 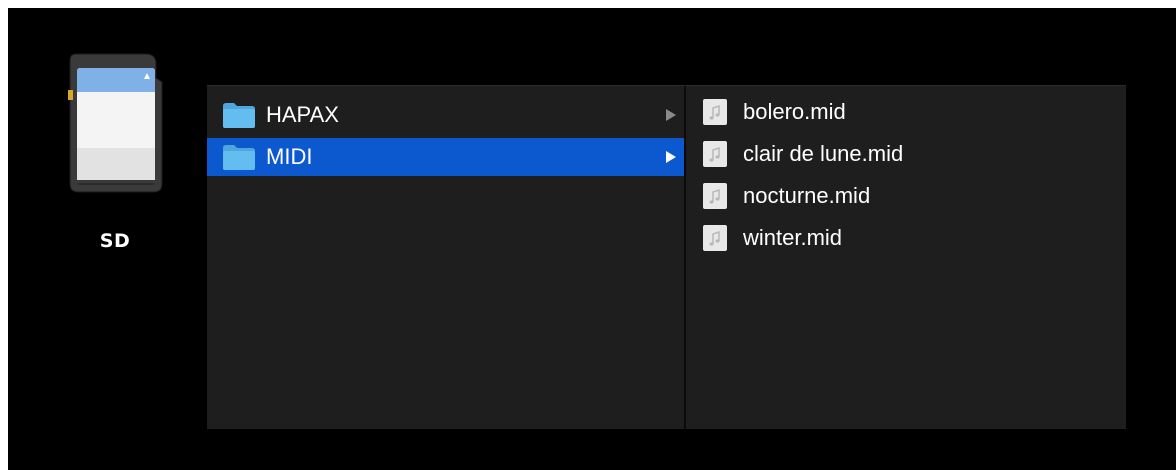 I want to click on file-row-bolero: bolero.mid, so click(x=906, y=112).